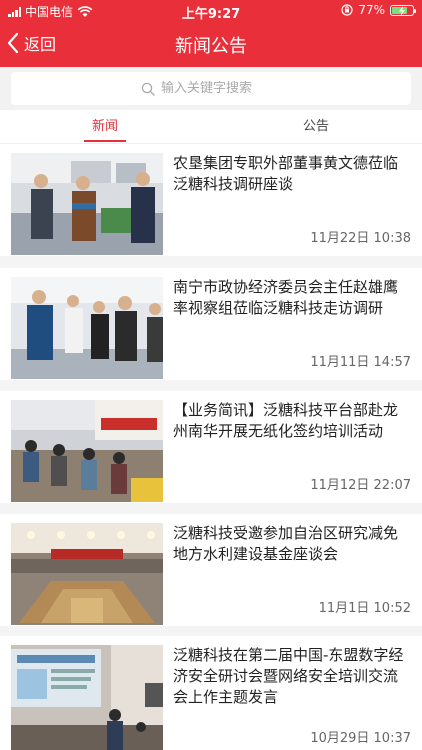 This screenshot has width=422, height=750. I want to click on news-date: 10月29日 10:37, so click(360, 738).